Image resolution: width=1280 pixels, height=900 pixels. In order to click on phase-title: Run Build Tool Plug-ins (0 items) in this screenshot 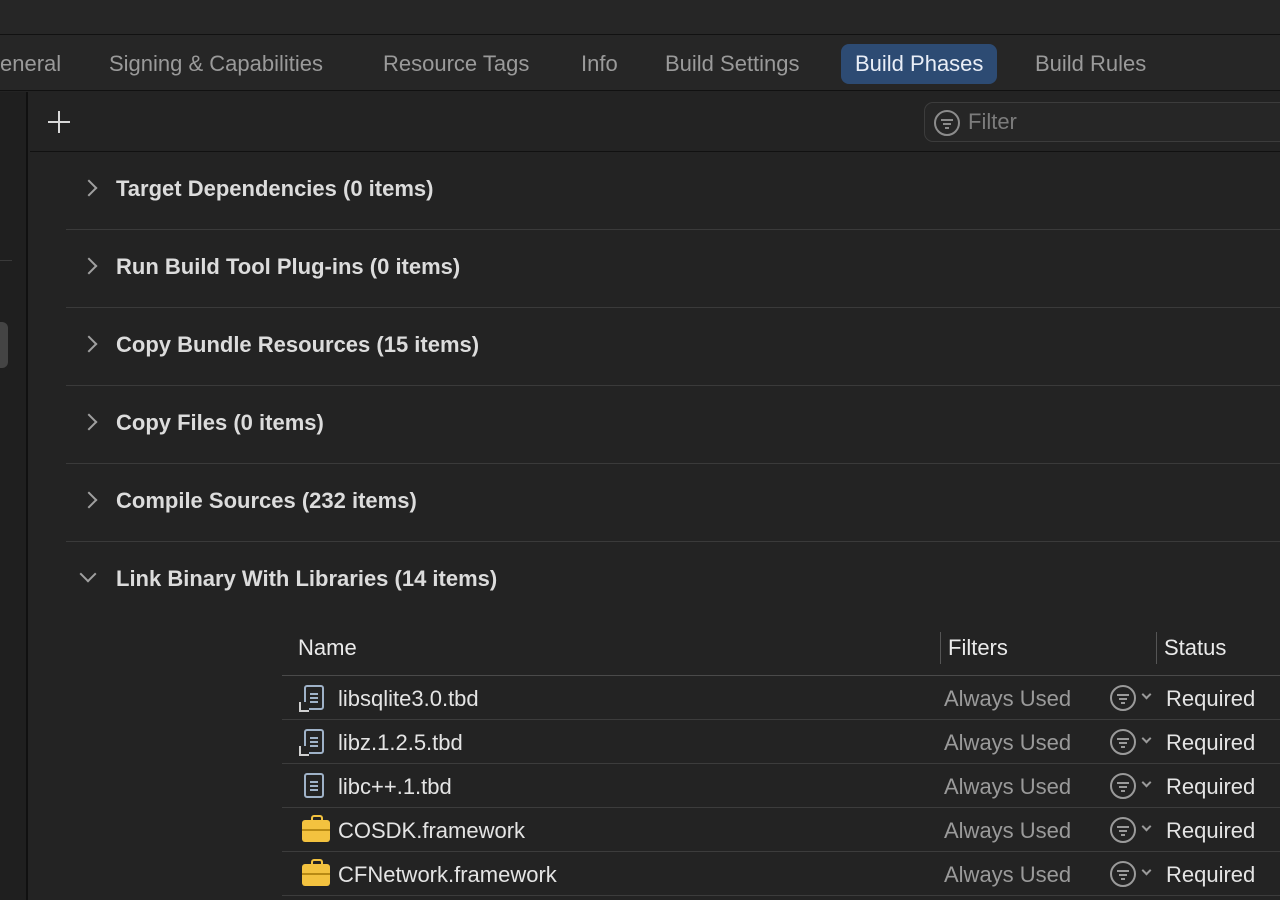, I will do `click(288, 266)`.